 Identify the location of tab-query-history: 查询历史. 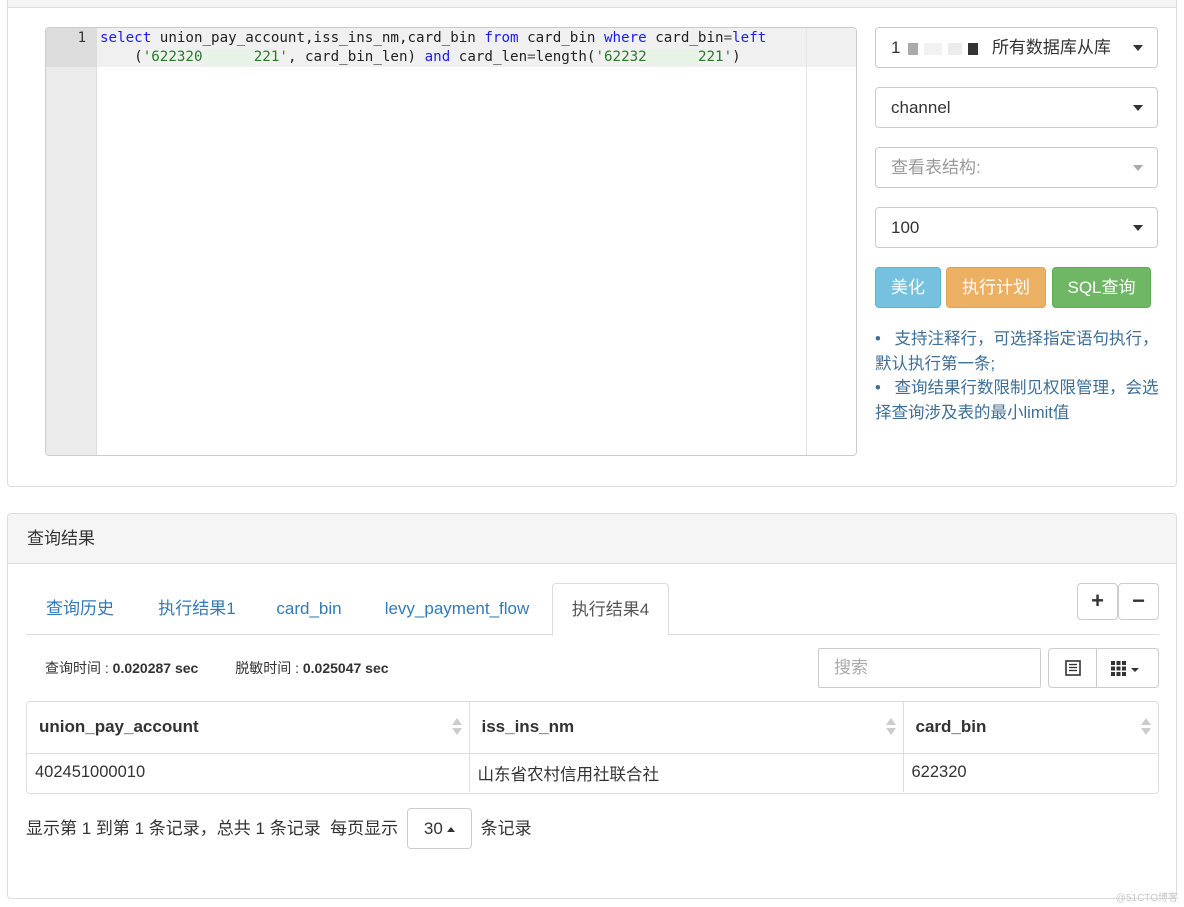
(80, 609).